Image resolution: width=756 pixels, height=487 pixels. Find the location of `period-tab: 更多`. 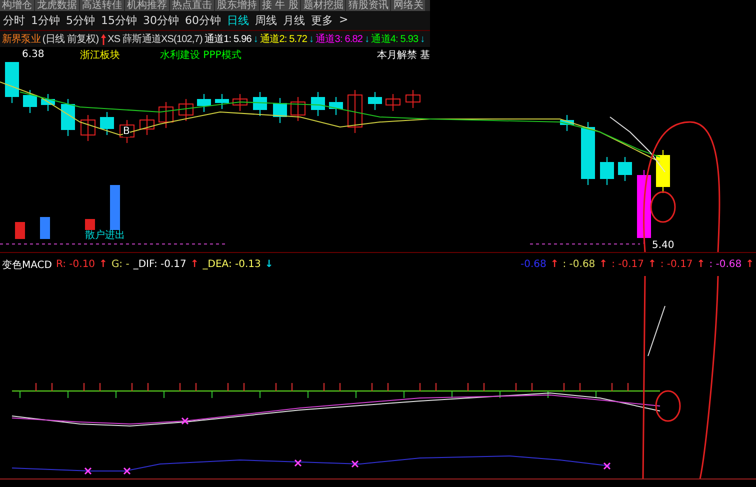

period-tab: 更多 is located at coordinates (322, 20).